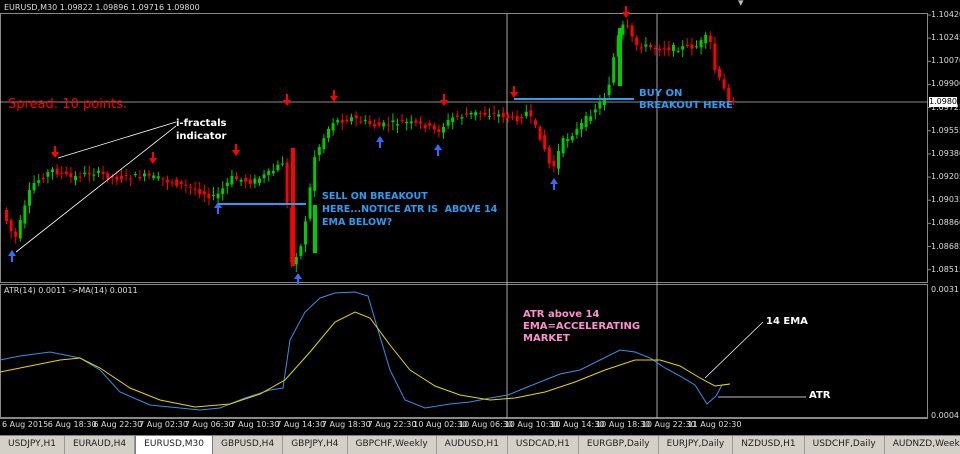 The height and width of the screenshot is (454, 960). What do you see at coordinates (696, 445) in the screenshot?
I see `symbol-tab: EURJPY,Daily` at bounding box center [696, 445].